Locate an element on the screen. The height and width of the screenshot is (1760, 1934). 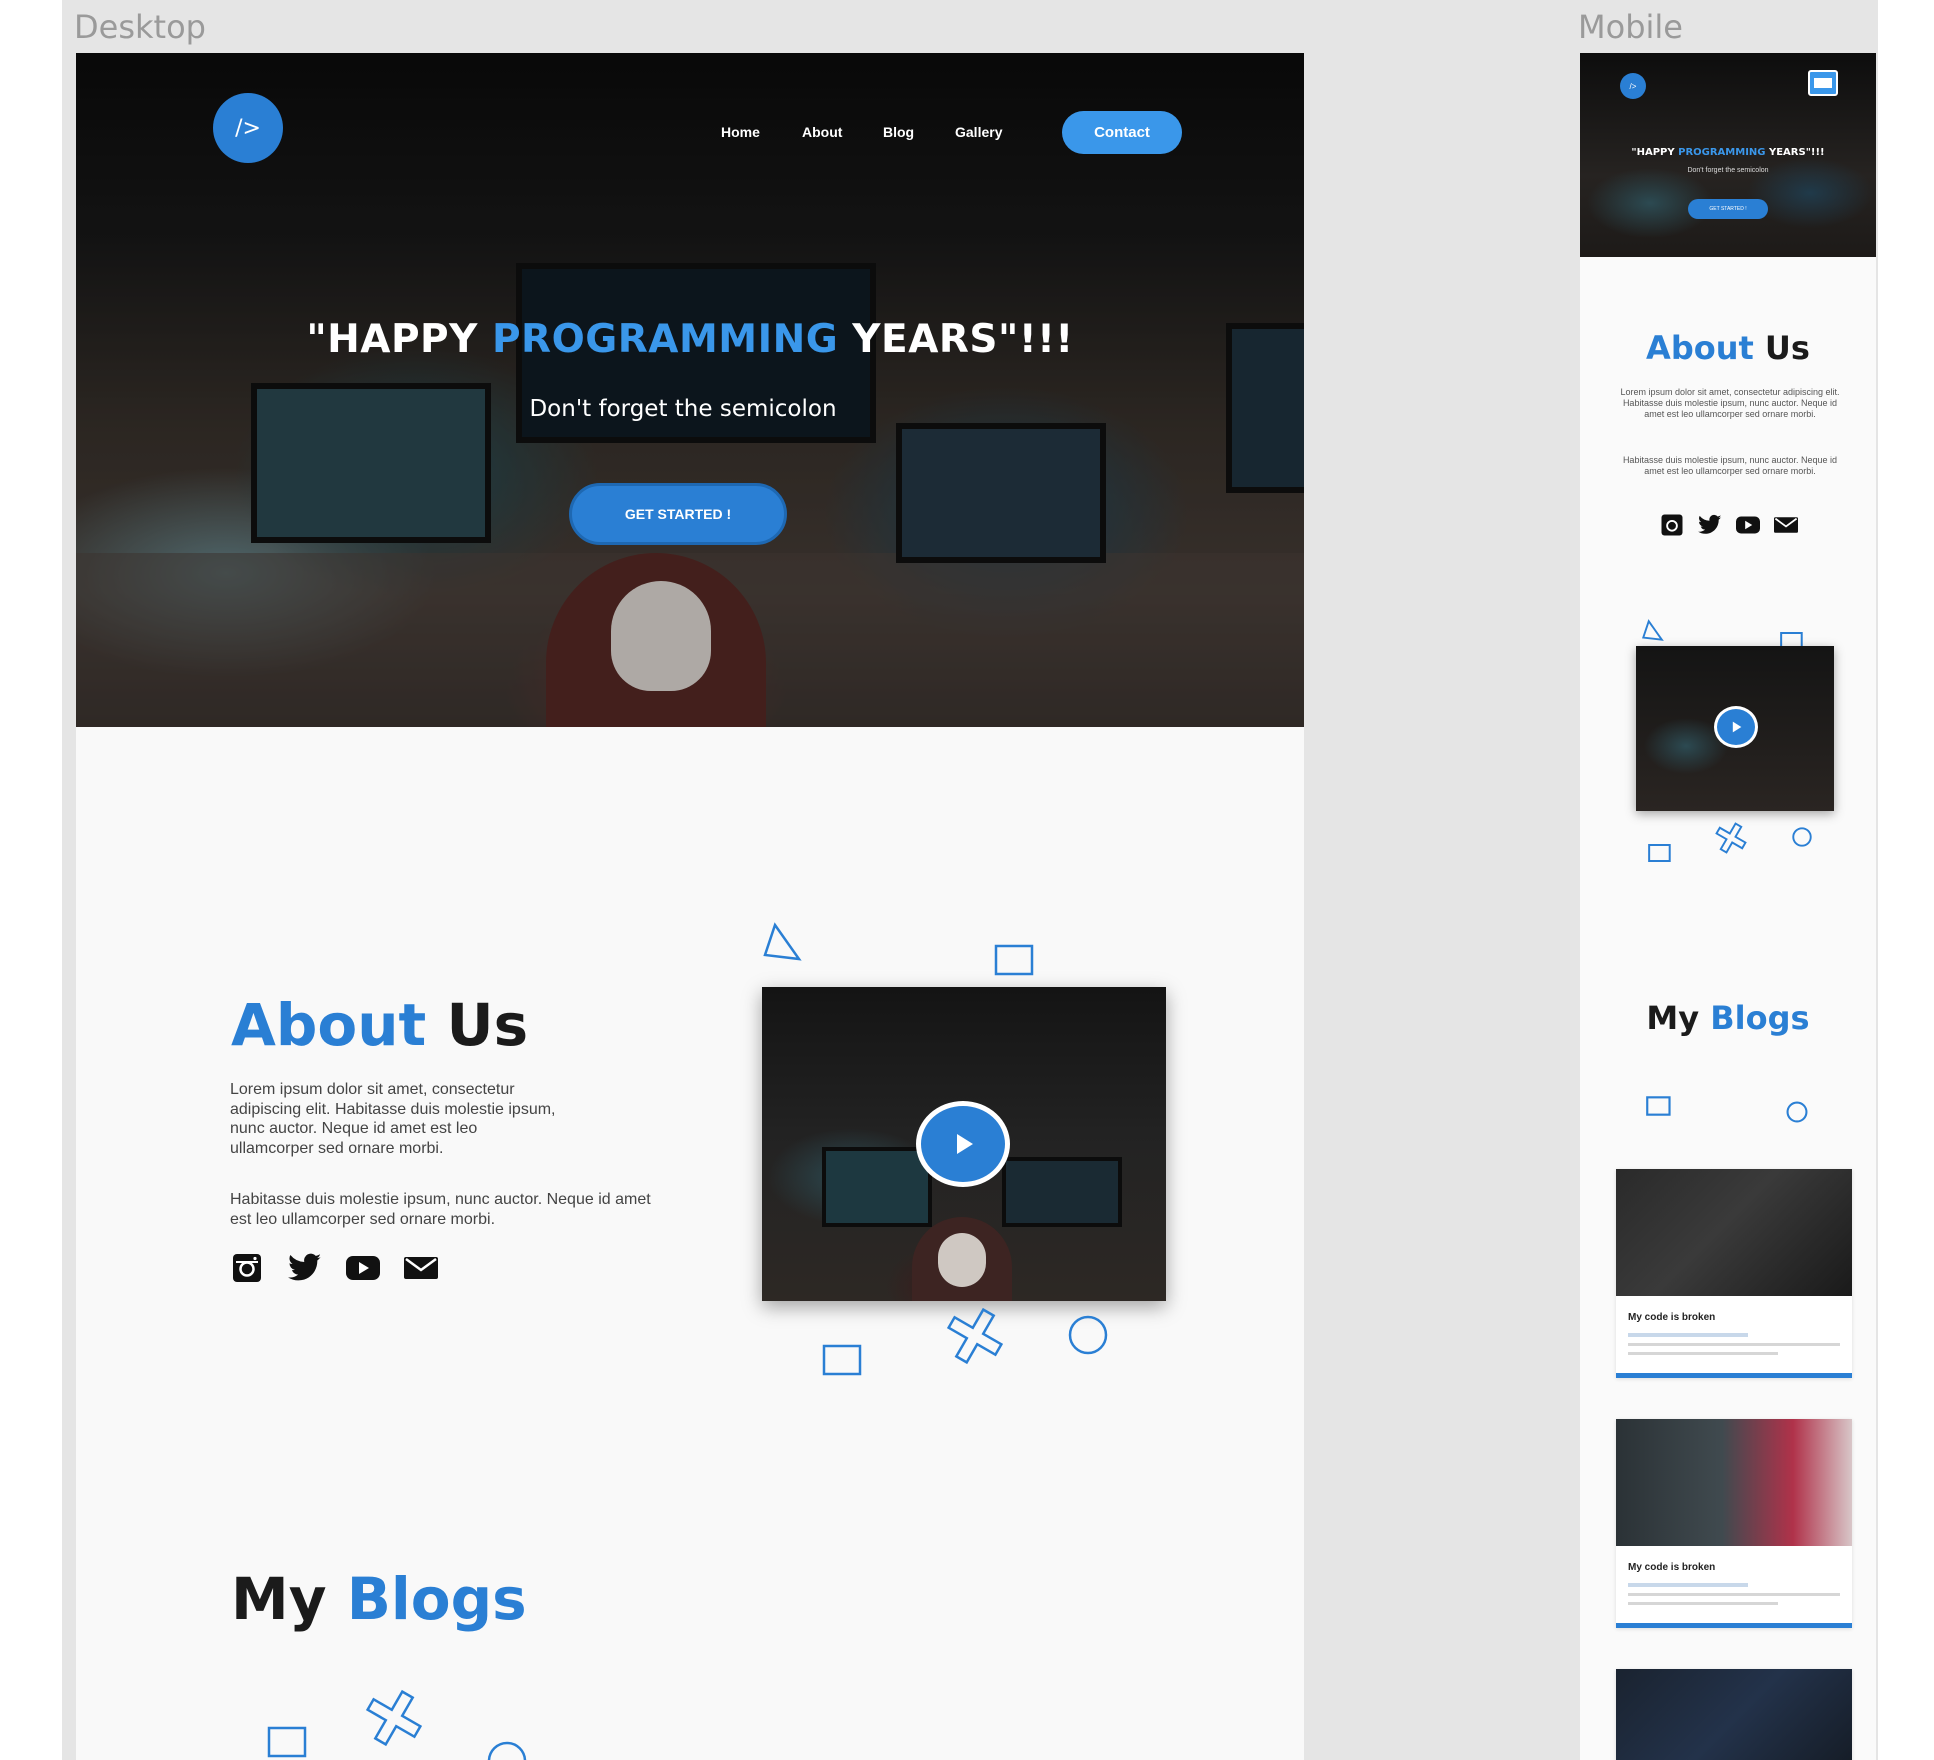
play-button is located at coordinates (963, 1144).